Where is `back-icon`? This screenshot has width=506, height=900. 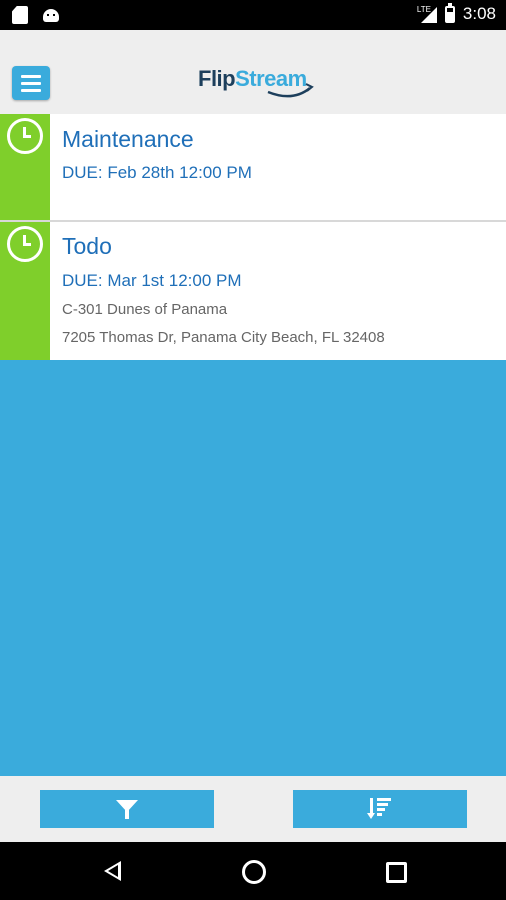 back-icon is located at coordinates (112, 871).